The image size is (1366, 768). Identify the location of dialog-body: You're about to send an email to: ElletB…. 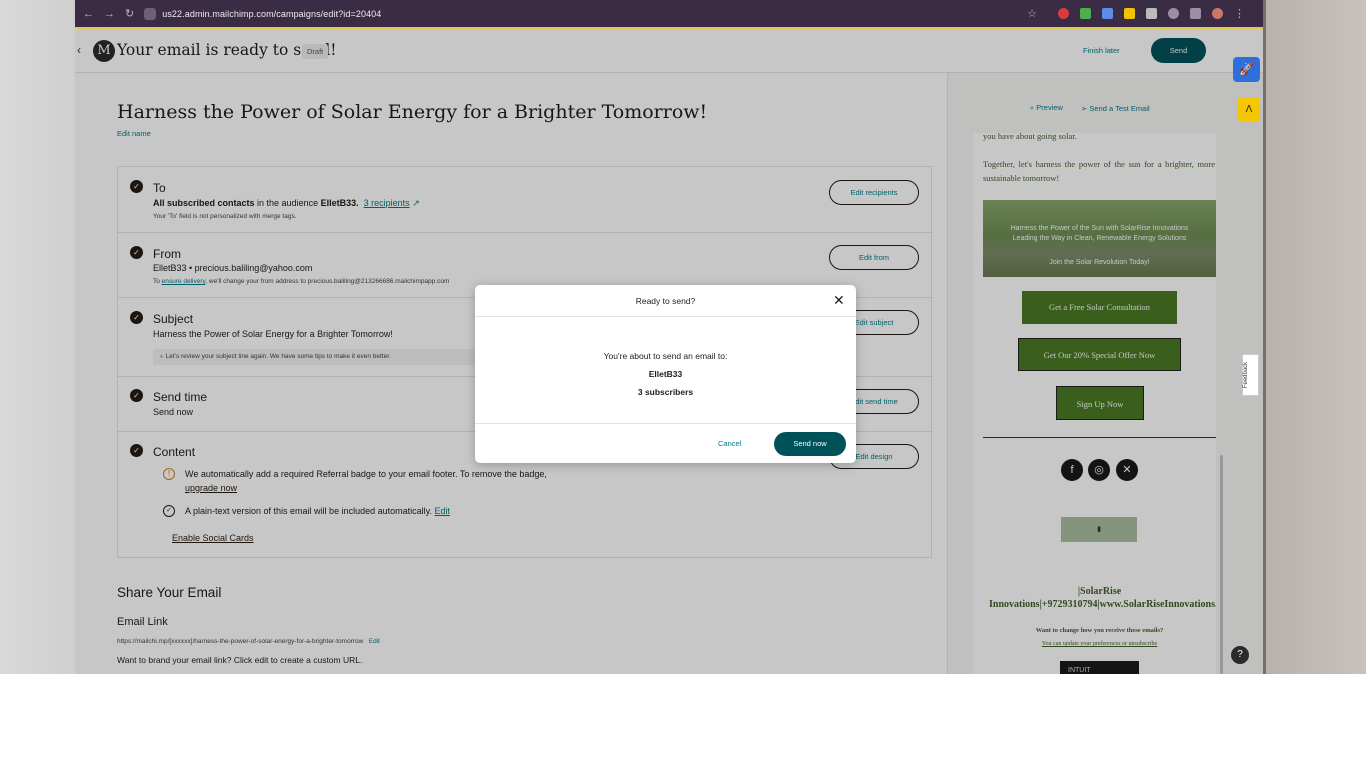
(665, 374).